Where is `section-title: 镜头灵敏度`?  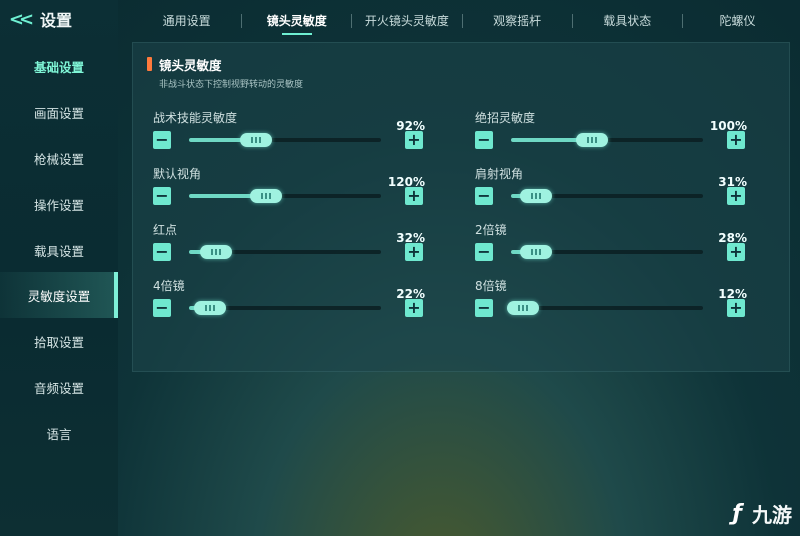
section-title: 镜头灵敏度 is located at coordinates (190, 65).